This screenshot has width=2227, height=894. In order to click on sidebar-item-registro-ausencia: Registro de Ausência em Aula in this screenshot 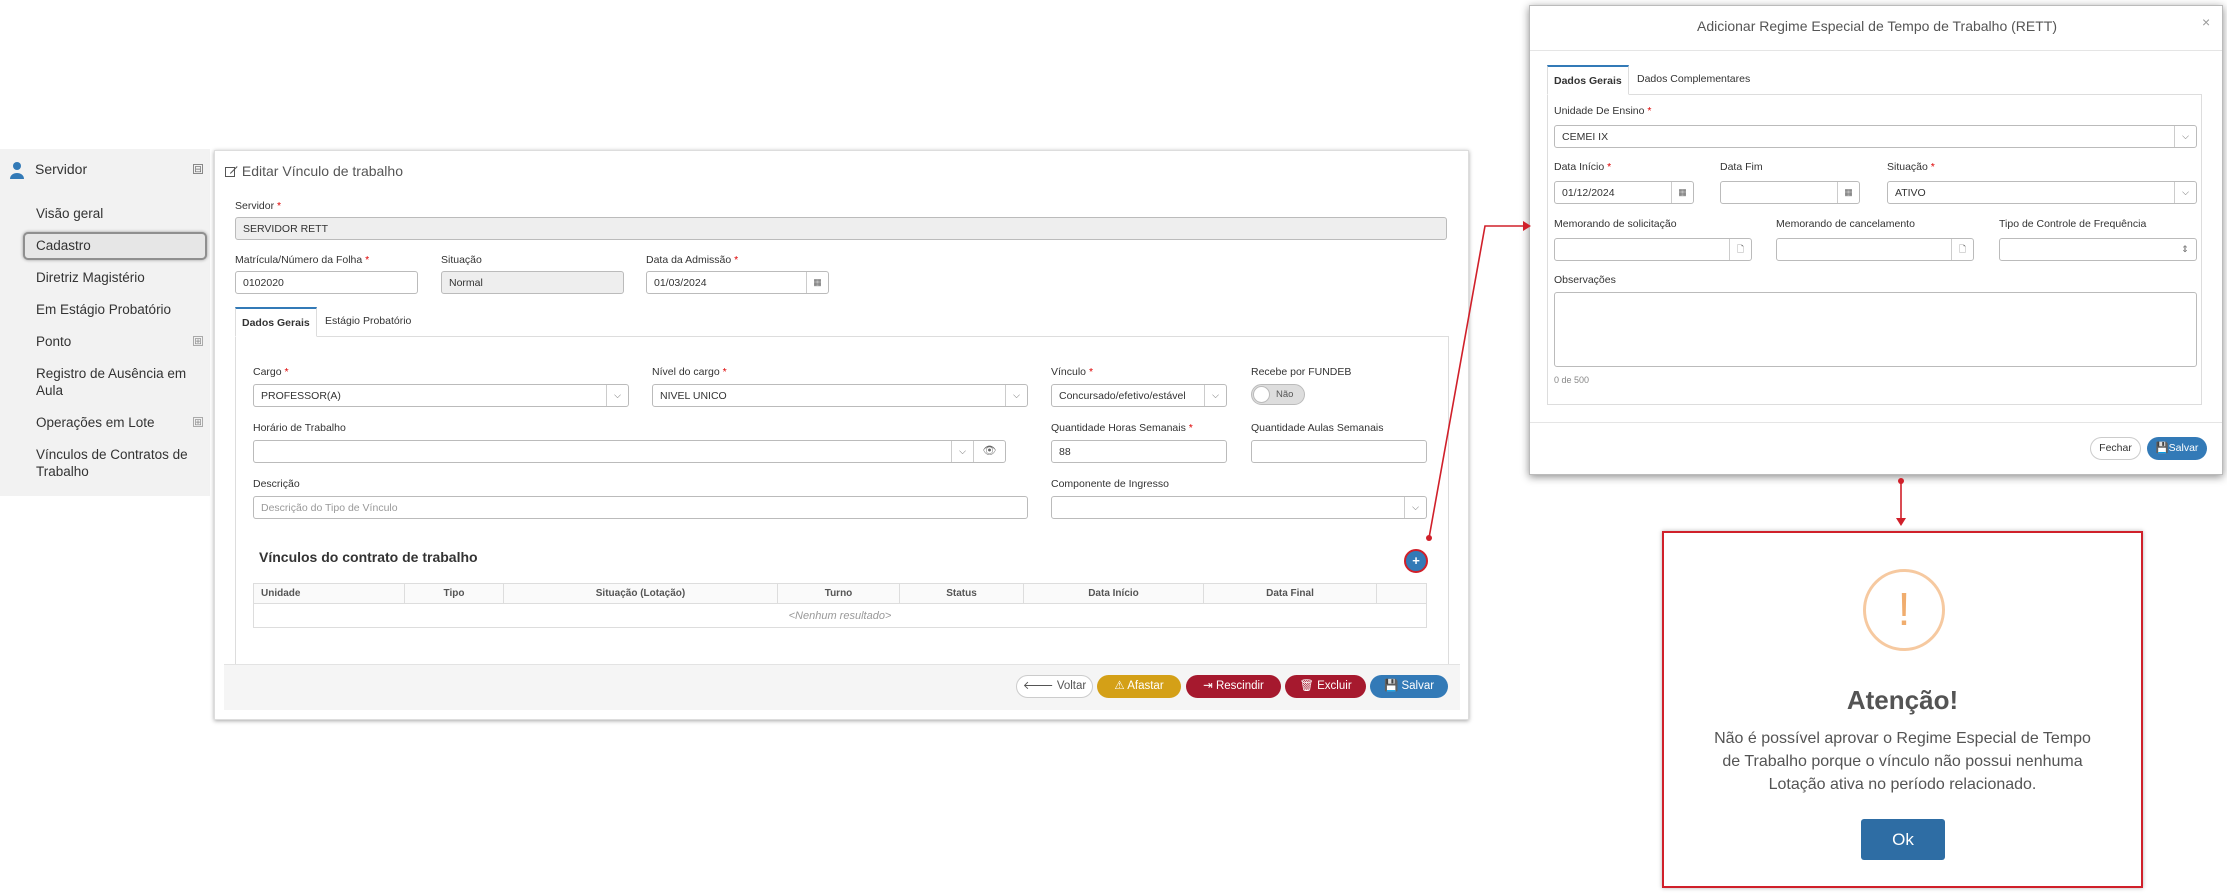, I will do `click(116, 382)`.